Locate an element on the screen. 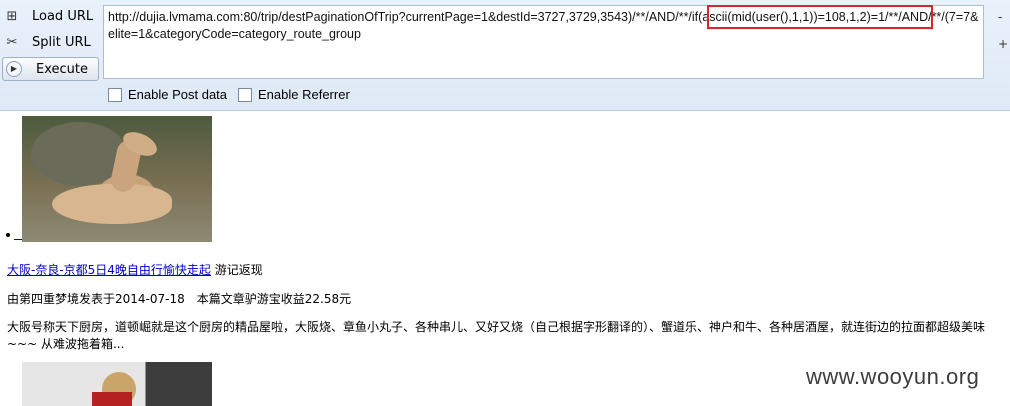 The width and height of the screenshot is (1010, 406). image-link-underline is located at coordinates (18, 239).